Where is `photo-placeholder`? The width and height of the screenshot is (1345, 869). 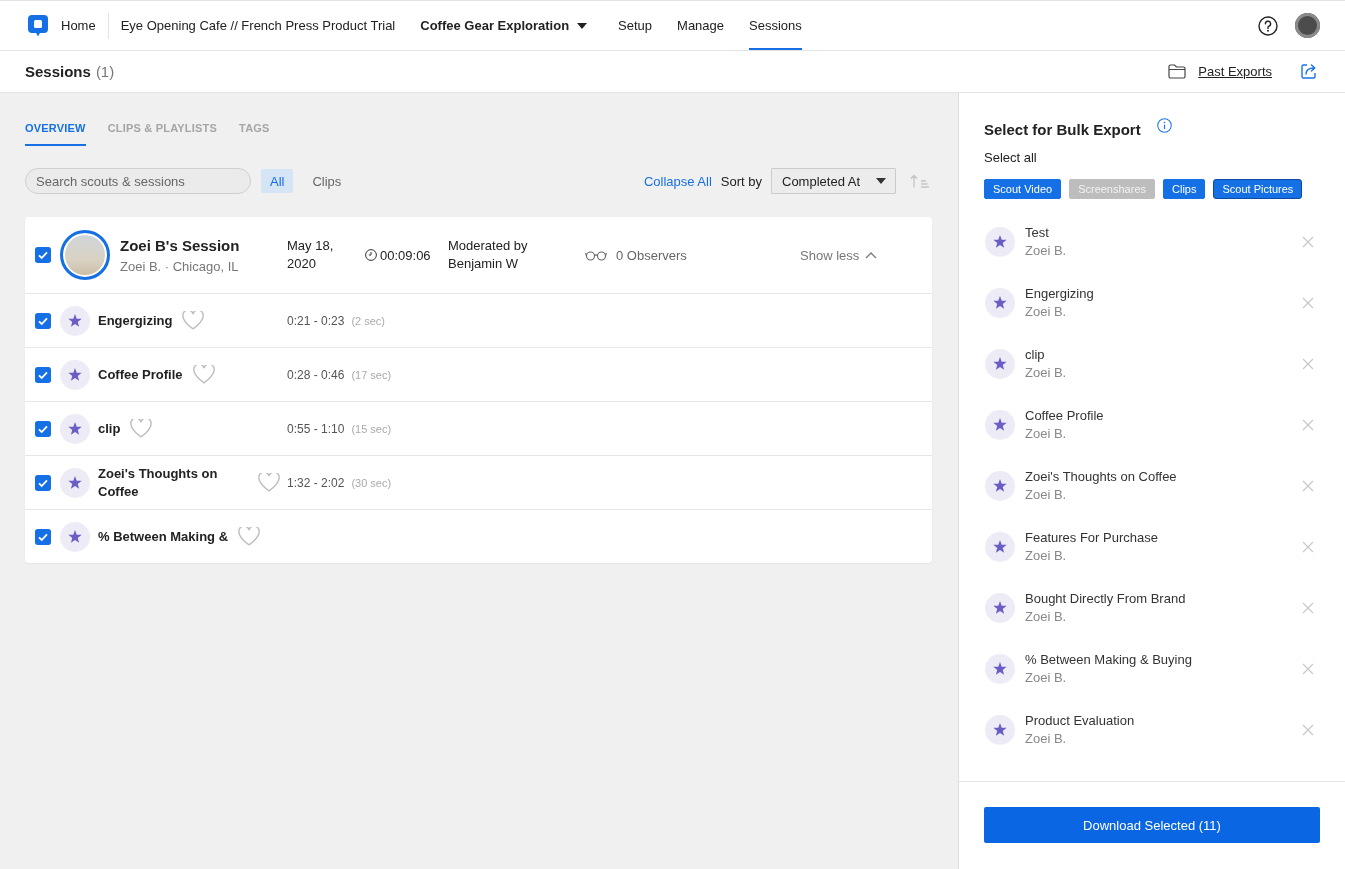 photo-placeholder is located at coordinates (85, 255).